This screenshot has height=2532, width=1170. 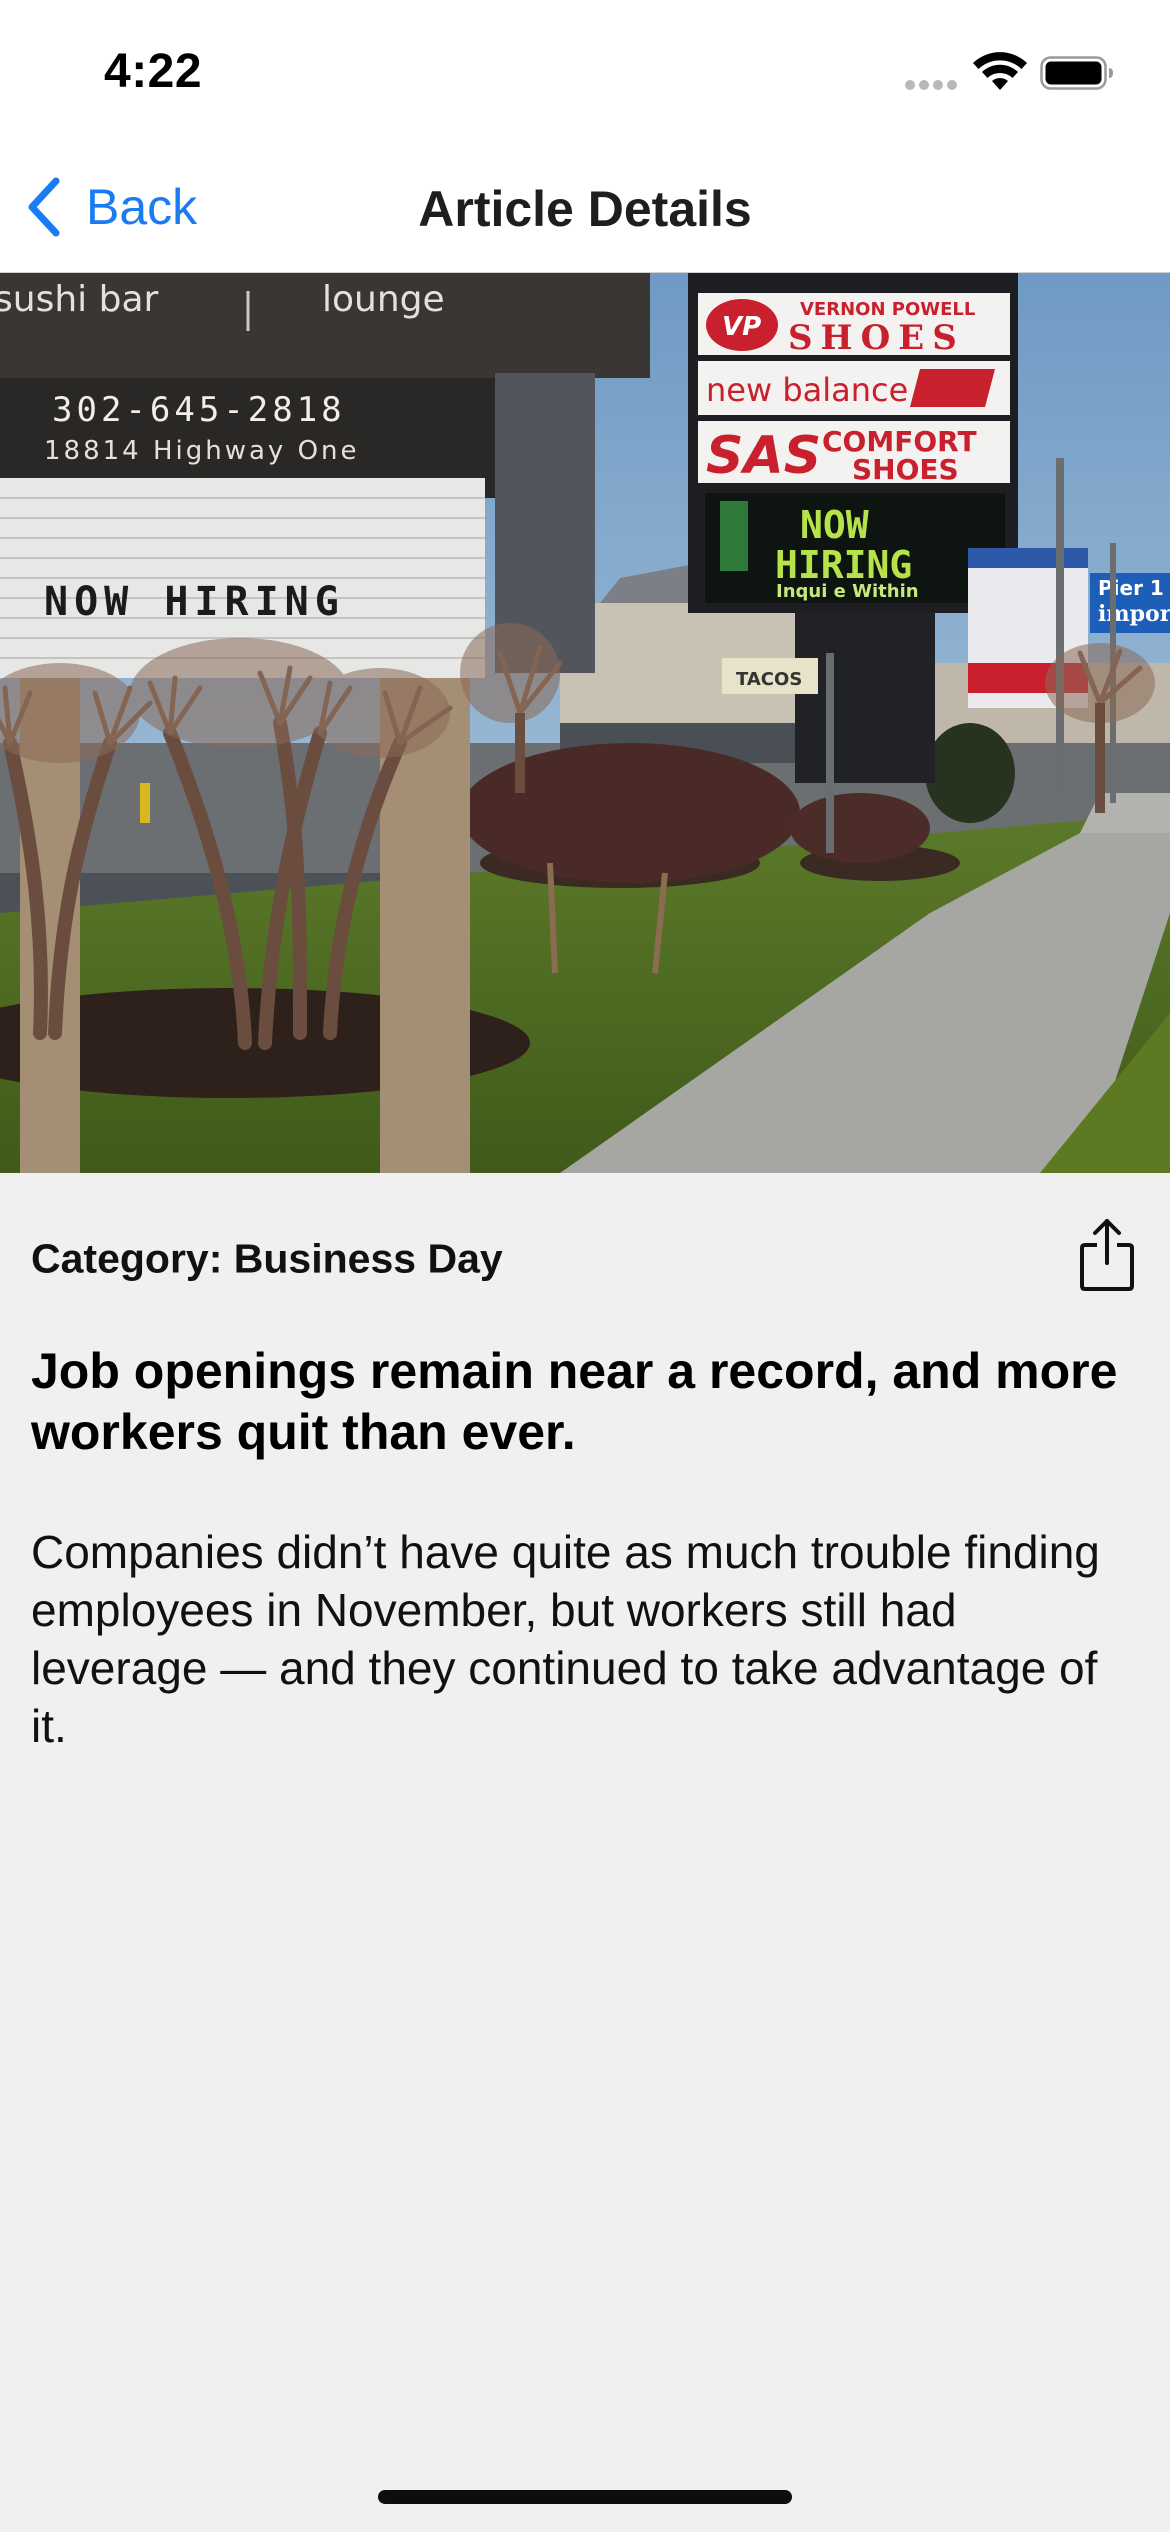 I want to click on sign-sas: SAS, so click(x=763, y=456).